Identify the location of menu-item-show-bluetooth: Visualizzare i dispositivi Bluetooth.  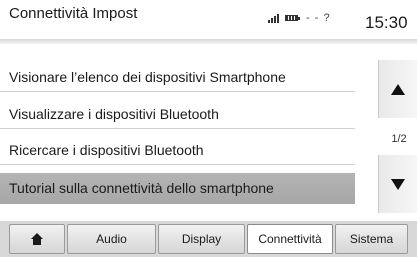
(177, 114).